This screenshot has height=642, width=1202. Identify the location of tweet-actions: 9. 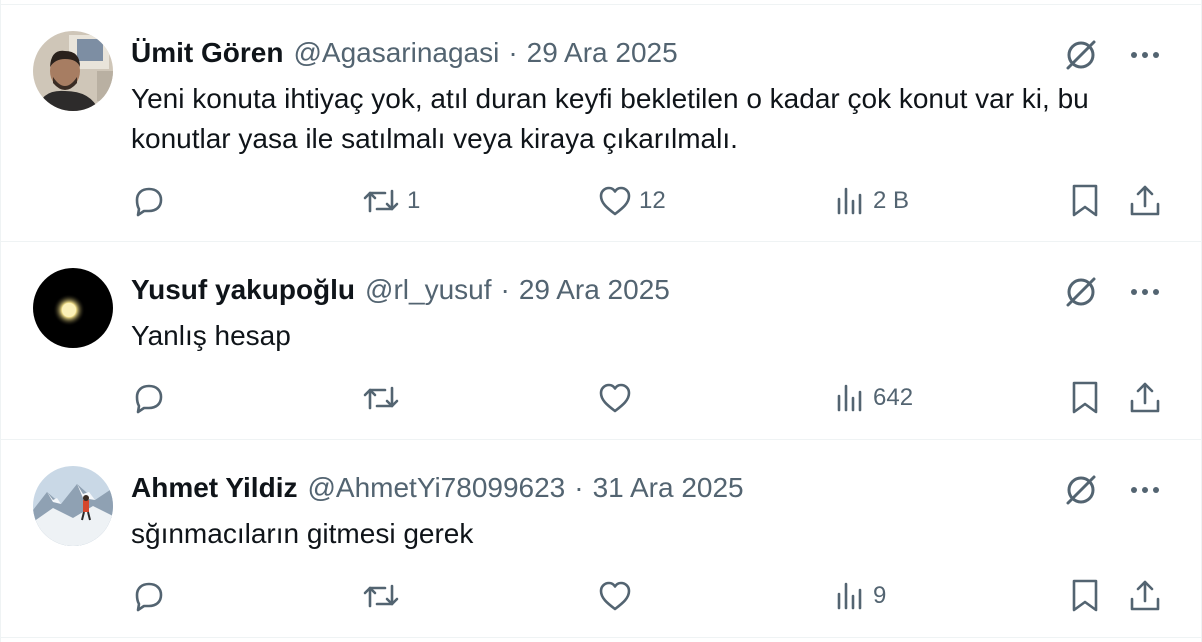
(651, 596).